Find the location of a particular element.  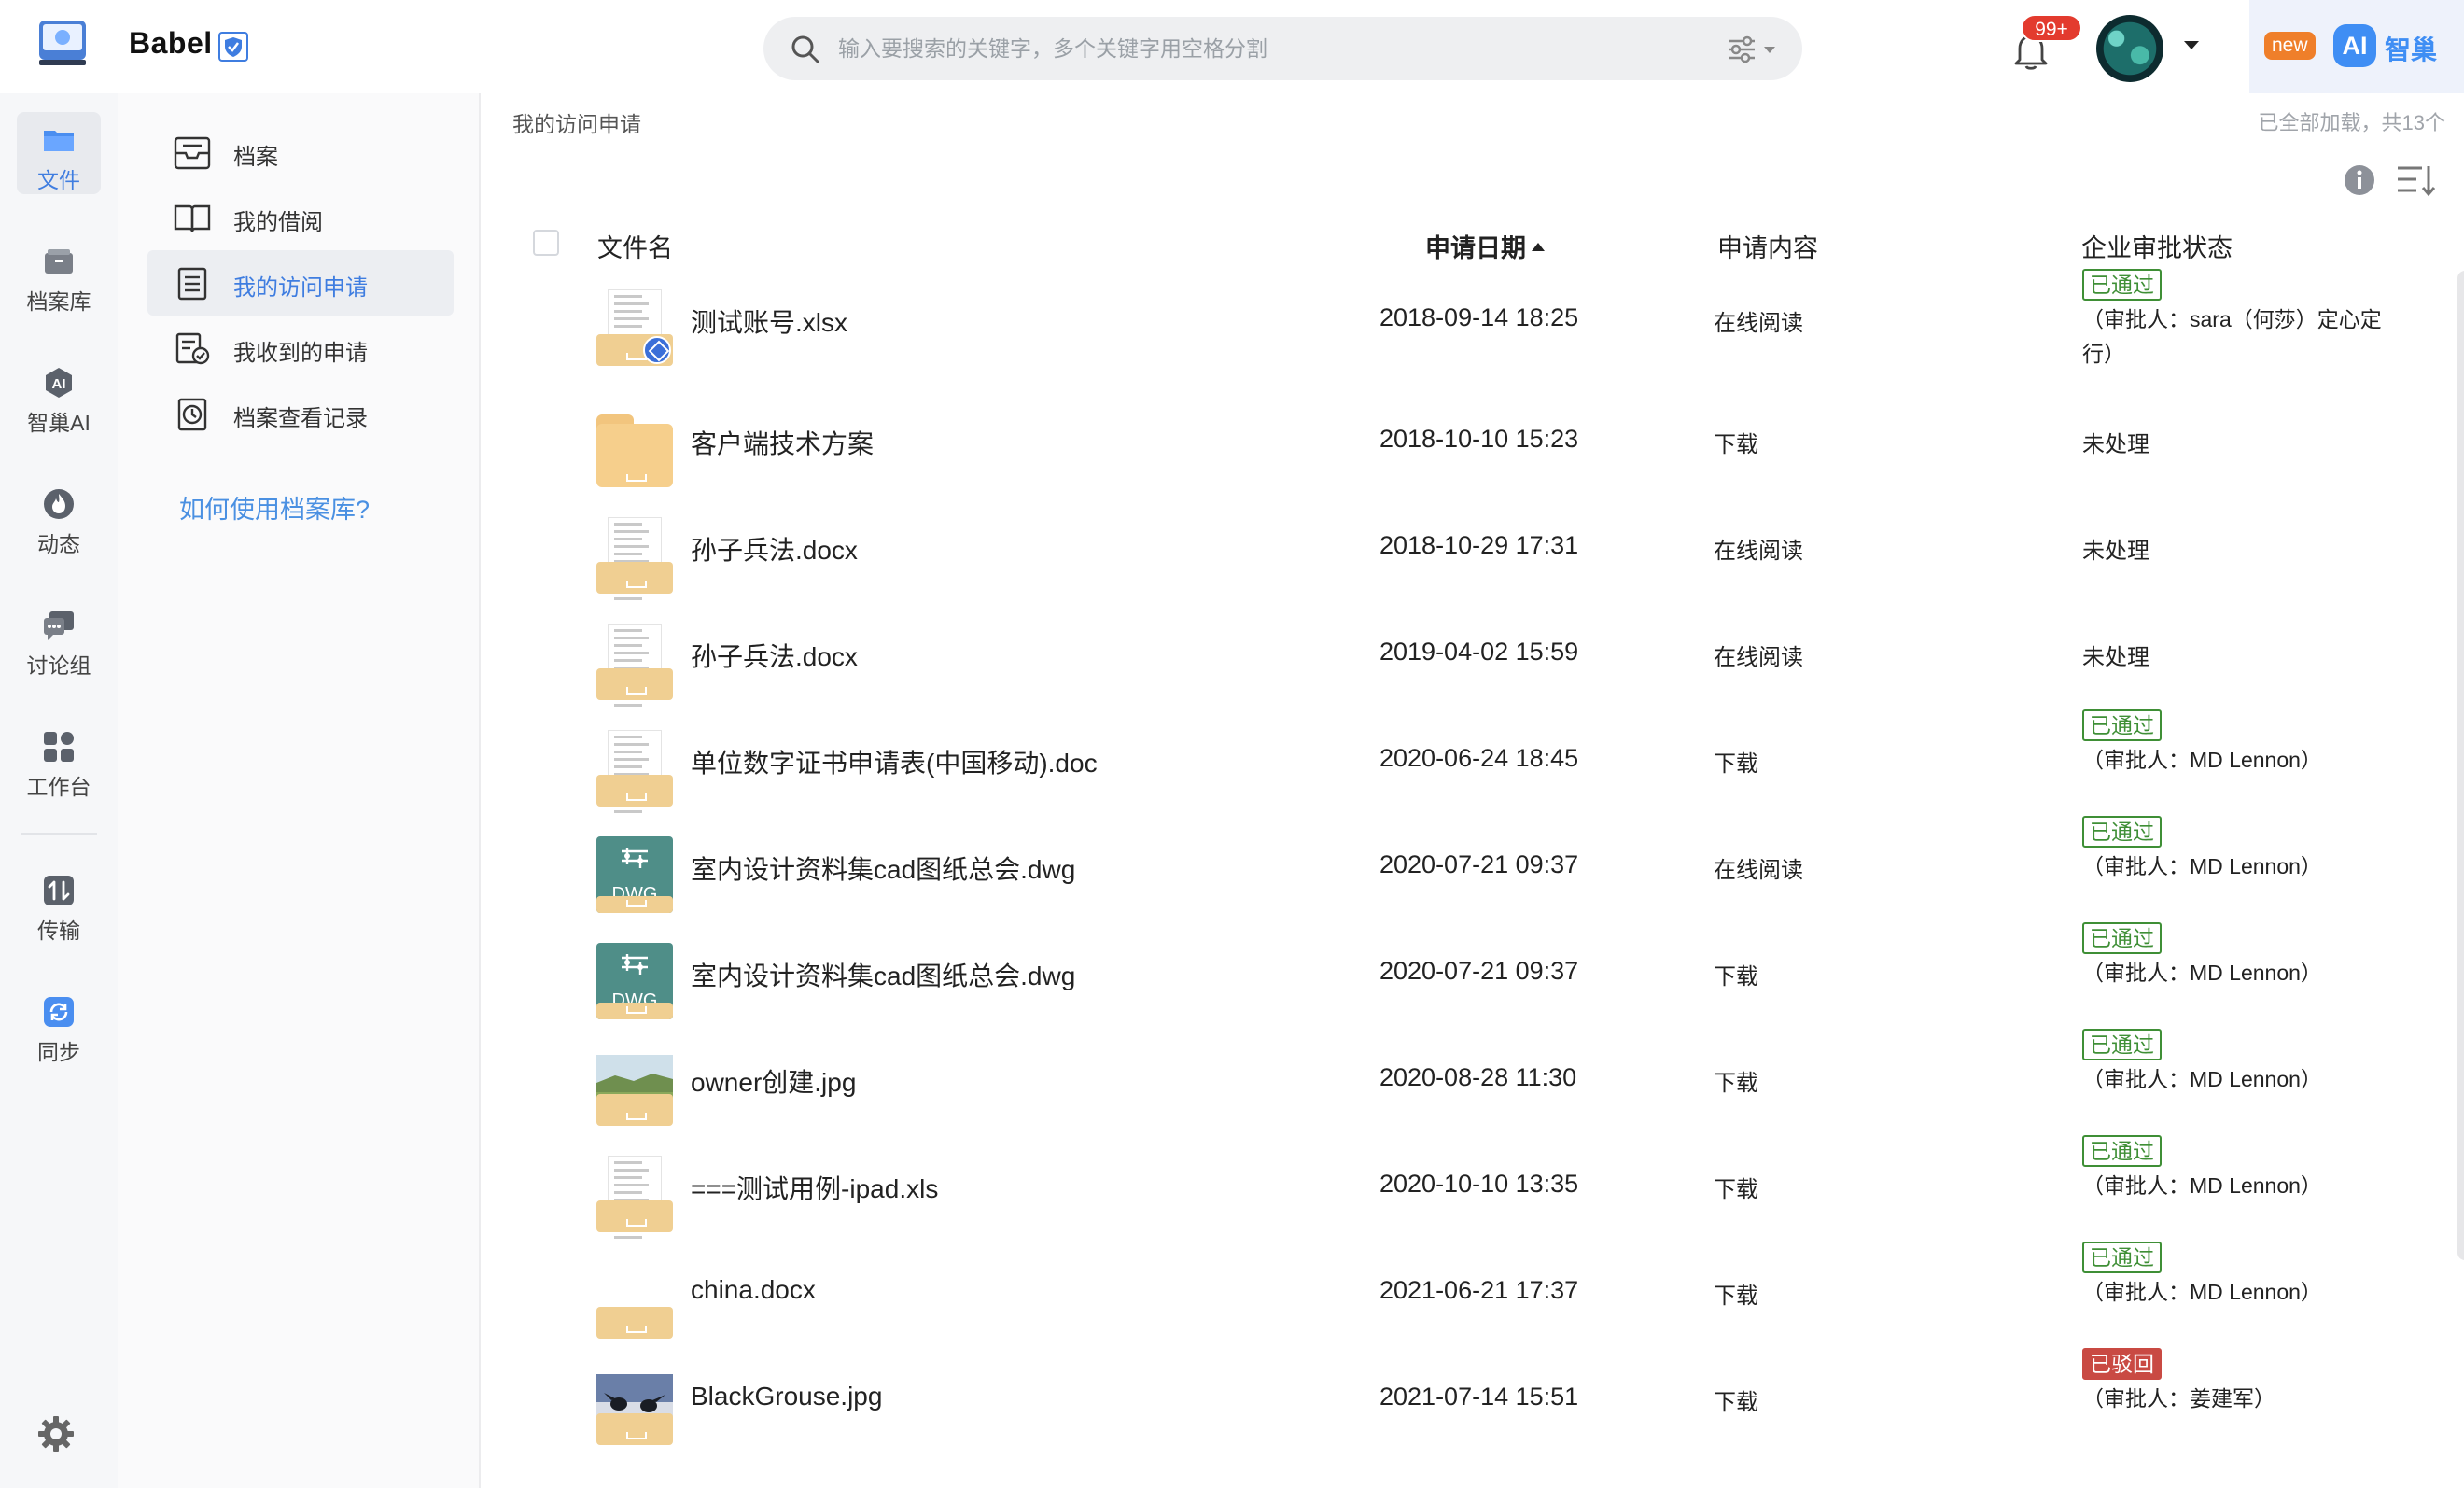

search-box is located at coordinates (1282, 48).